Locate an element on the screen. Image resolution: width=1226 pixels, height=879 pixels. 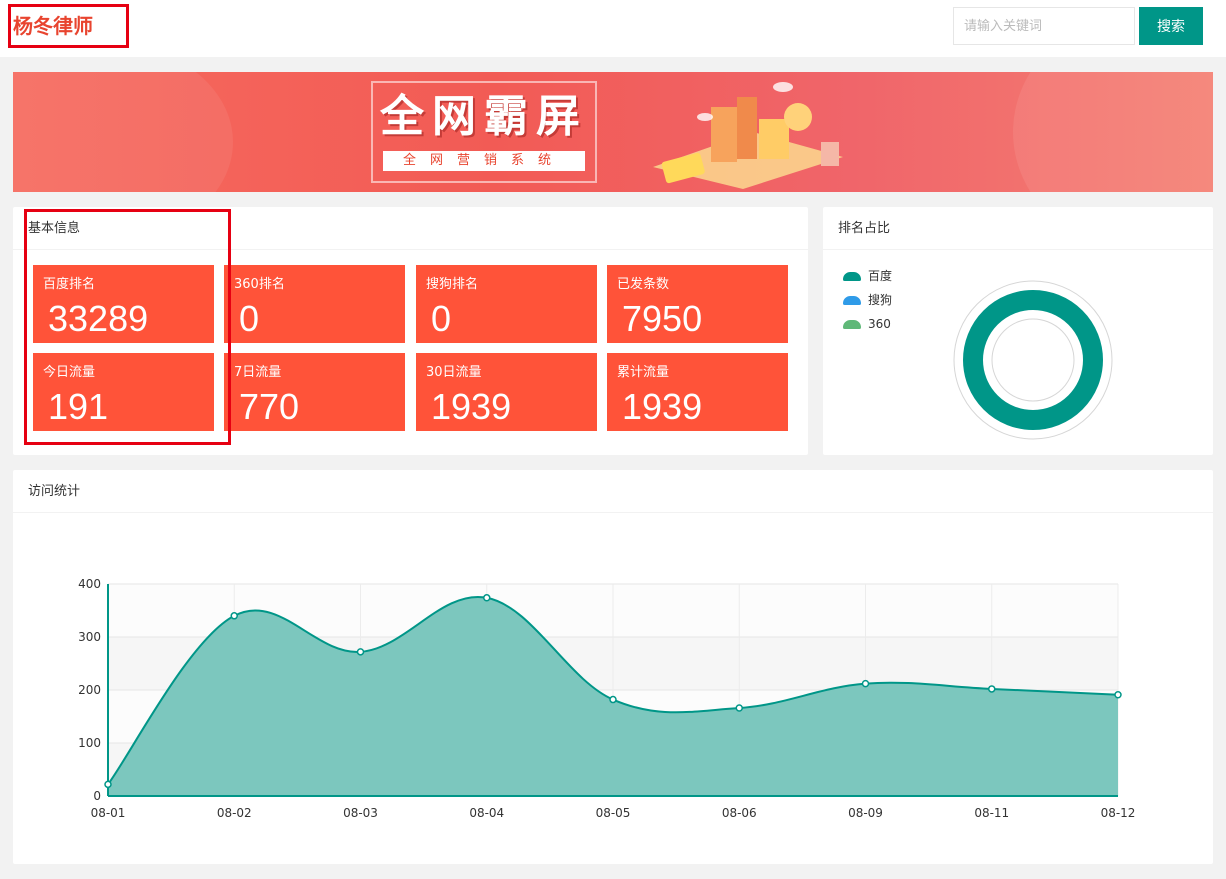
stat-value: 33289 is located at coordinates (98, 318).